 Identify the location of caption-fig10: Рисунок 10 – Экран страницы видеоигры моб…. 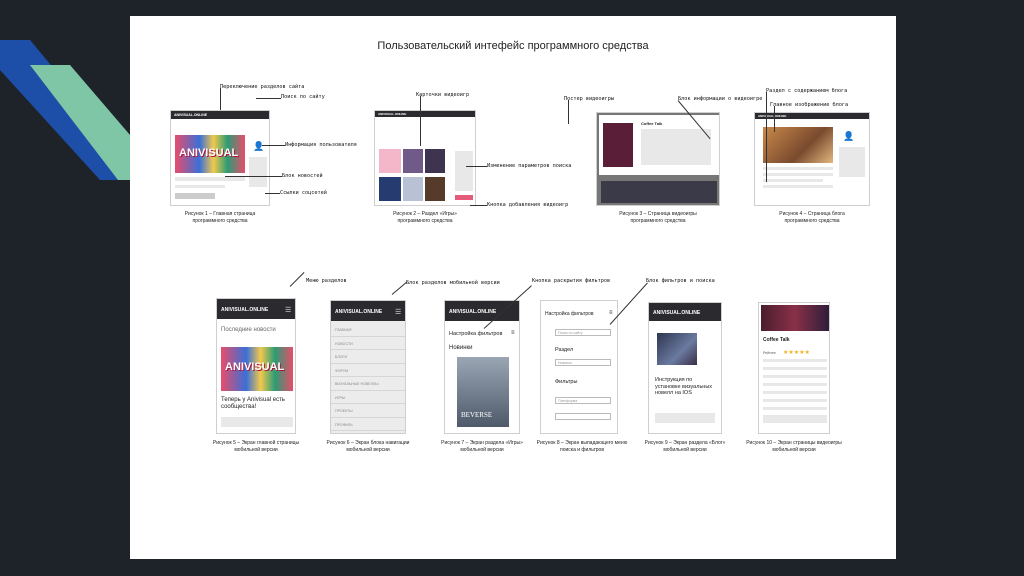
(794, 446).